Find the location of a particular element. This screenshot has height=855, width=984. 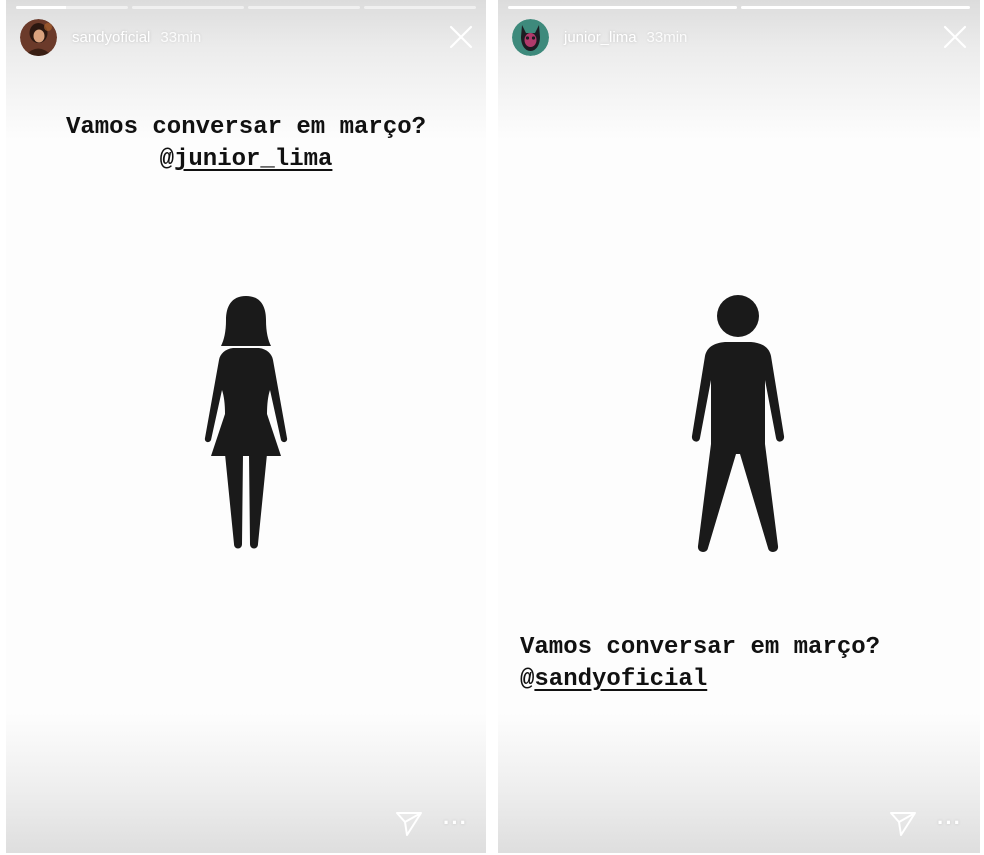

story-header: junior_lima 33min is located at coordinates (740, 37).